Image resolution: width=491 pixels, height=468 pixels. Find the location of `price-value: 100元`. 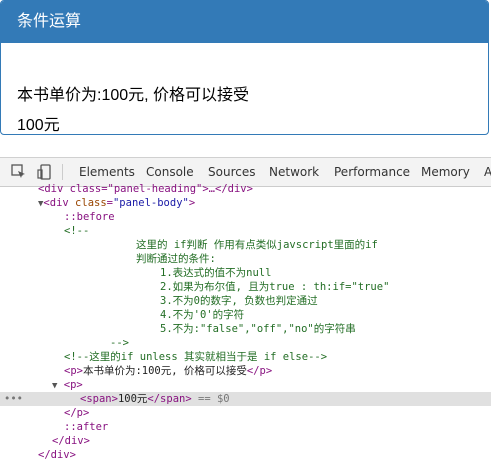

price-value: 100元 is located at coordinates (38, 125).